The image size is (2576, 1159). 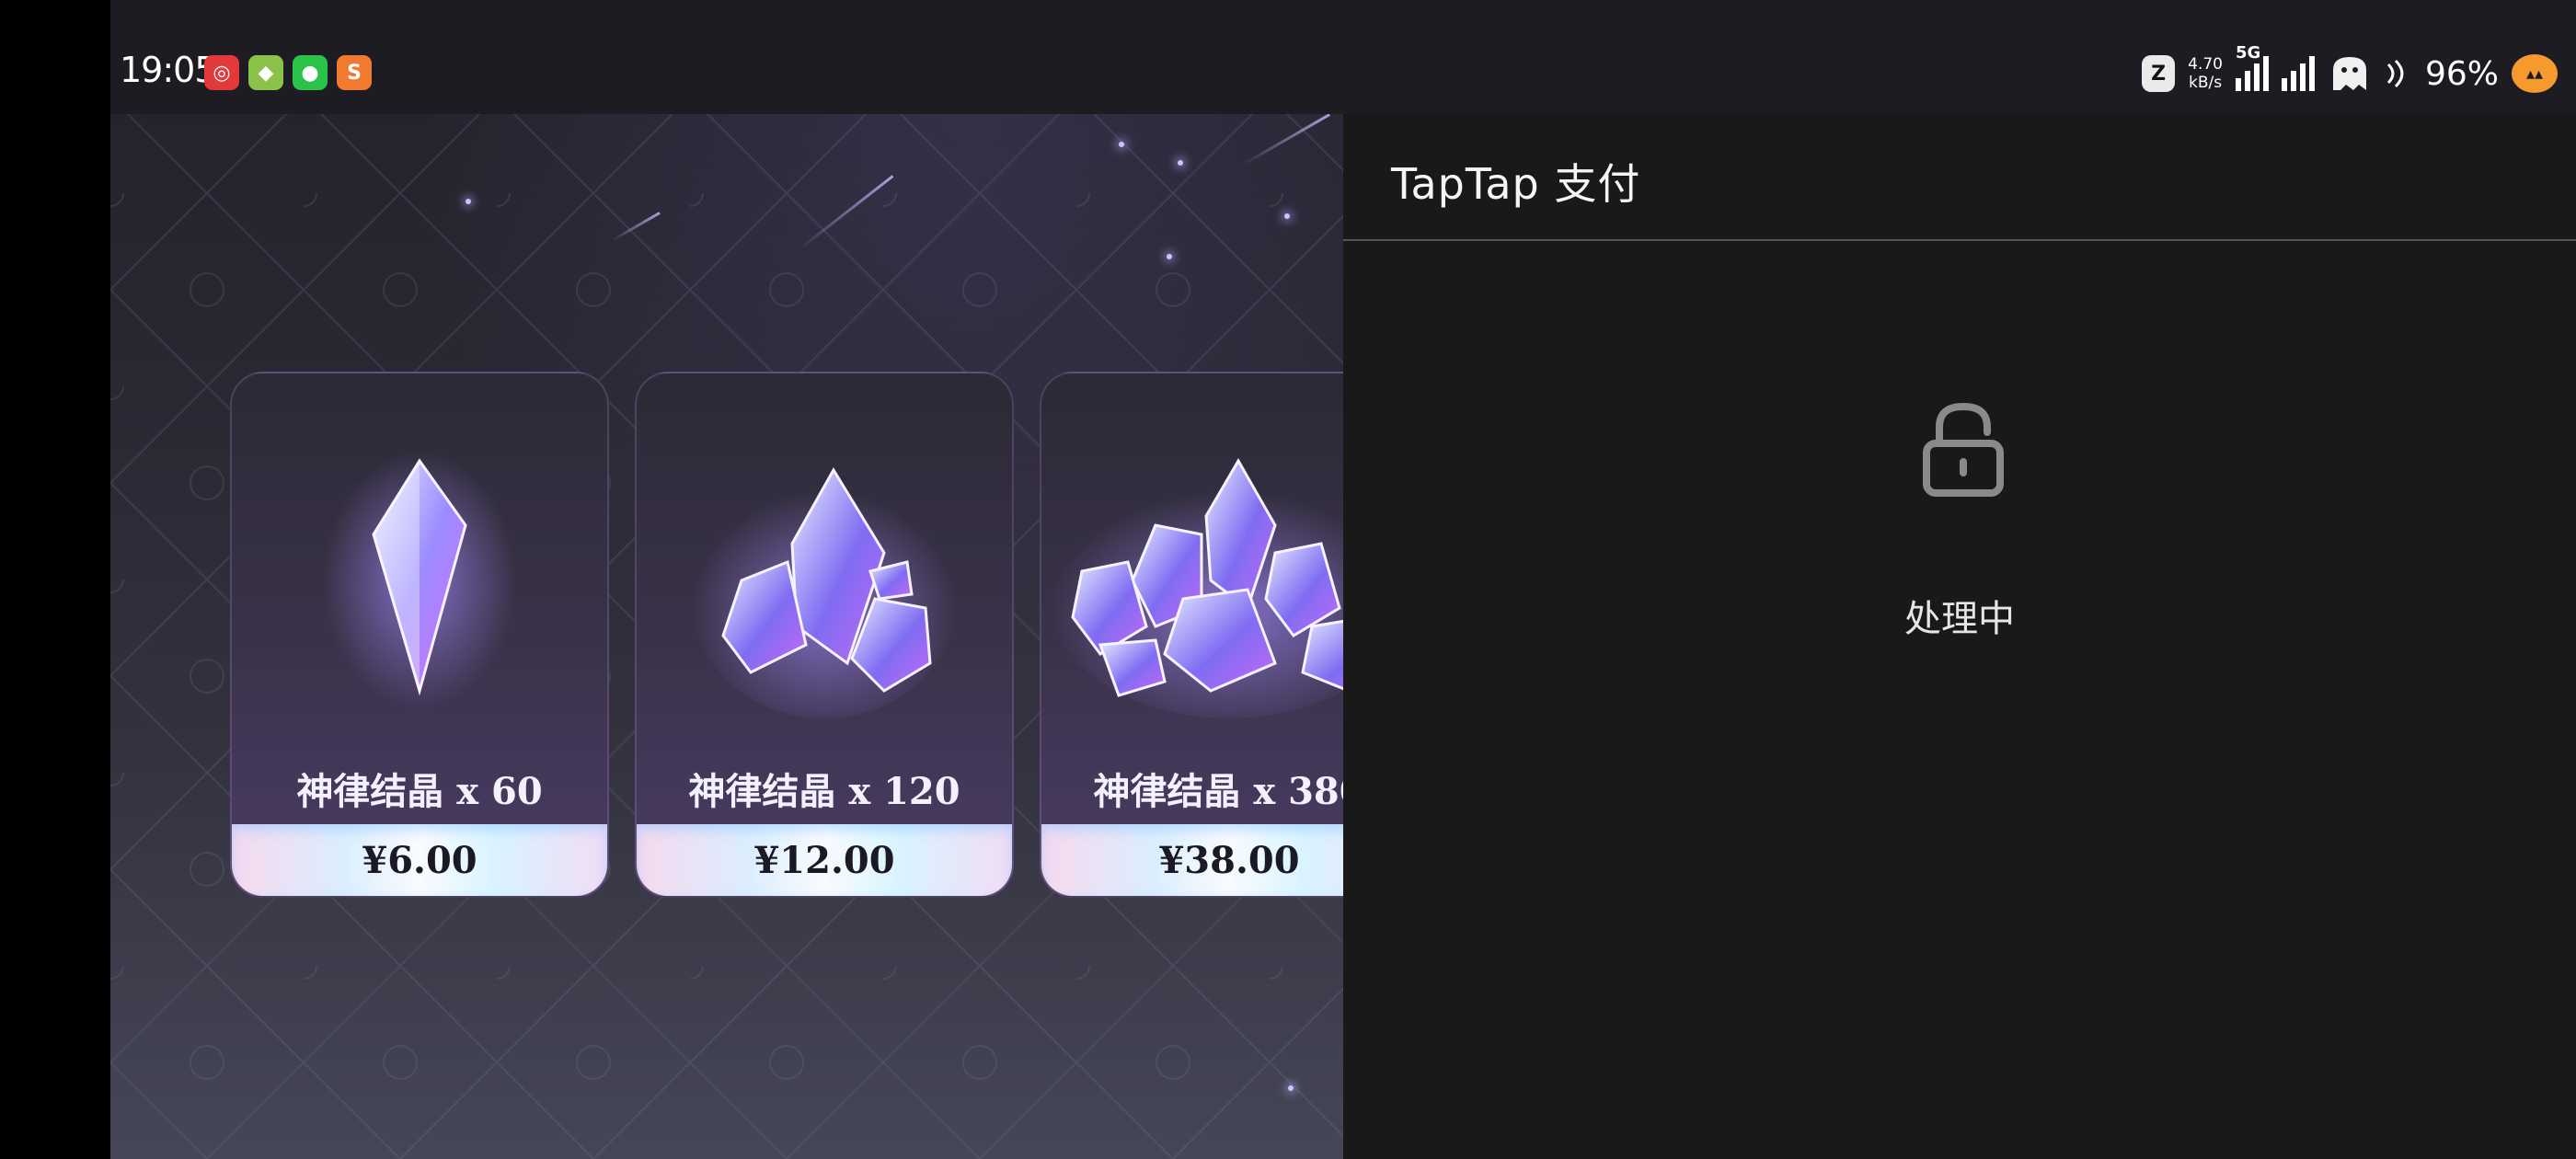 What do you see at coordinates (310, 72) in the screenshot?
I see `wechat-icon: ●` at bounding box center [310, 72].